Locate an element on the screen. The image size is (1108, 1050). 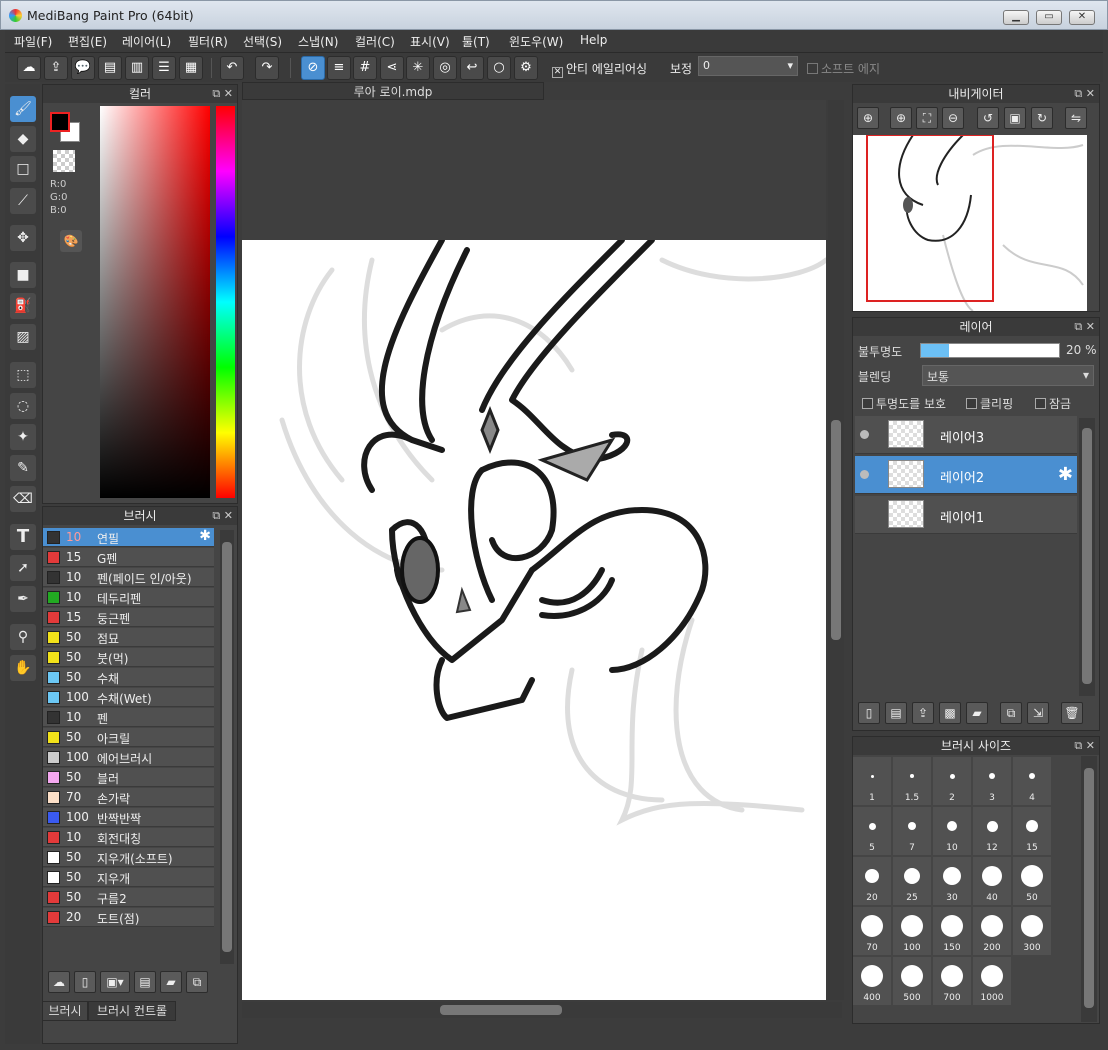
share-icon: ⇪ is located at coordinates (56, 68).